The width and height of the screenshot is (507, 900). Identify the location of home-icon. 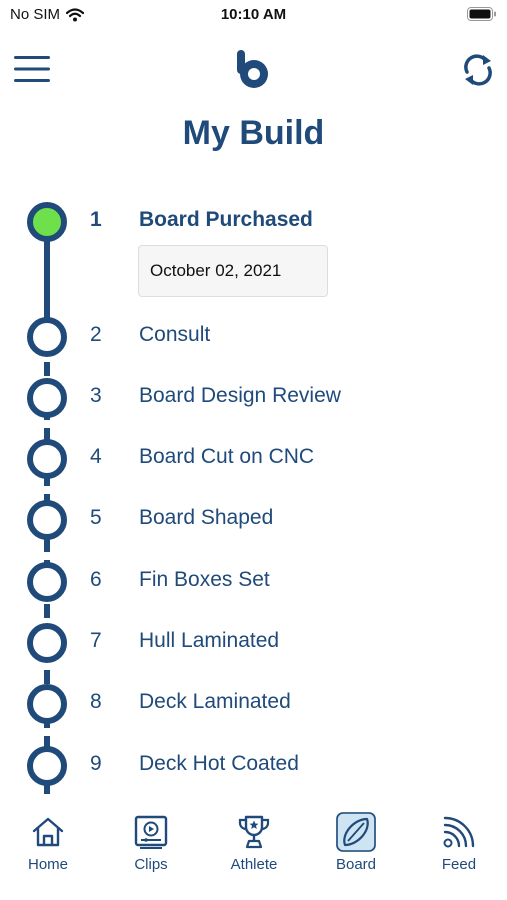
(48, 832).